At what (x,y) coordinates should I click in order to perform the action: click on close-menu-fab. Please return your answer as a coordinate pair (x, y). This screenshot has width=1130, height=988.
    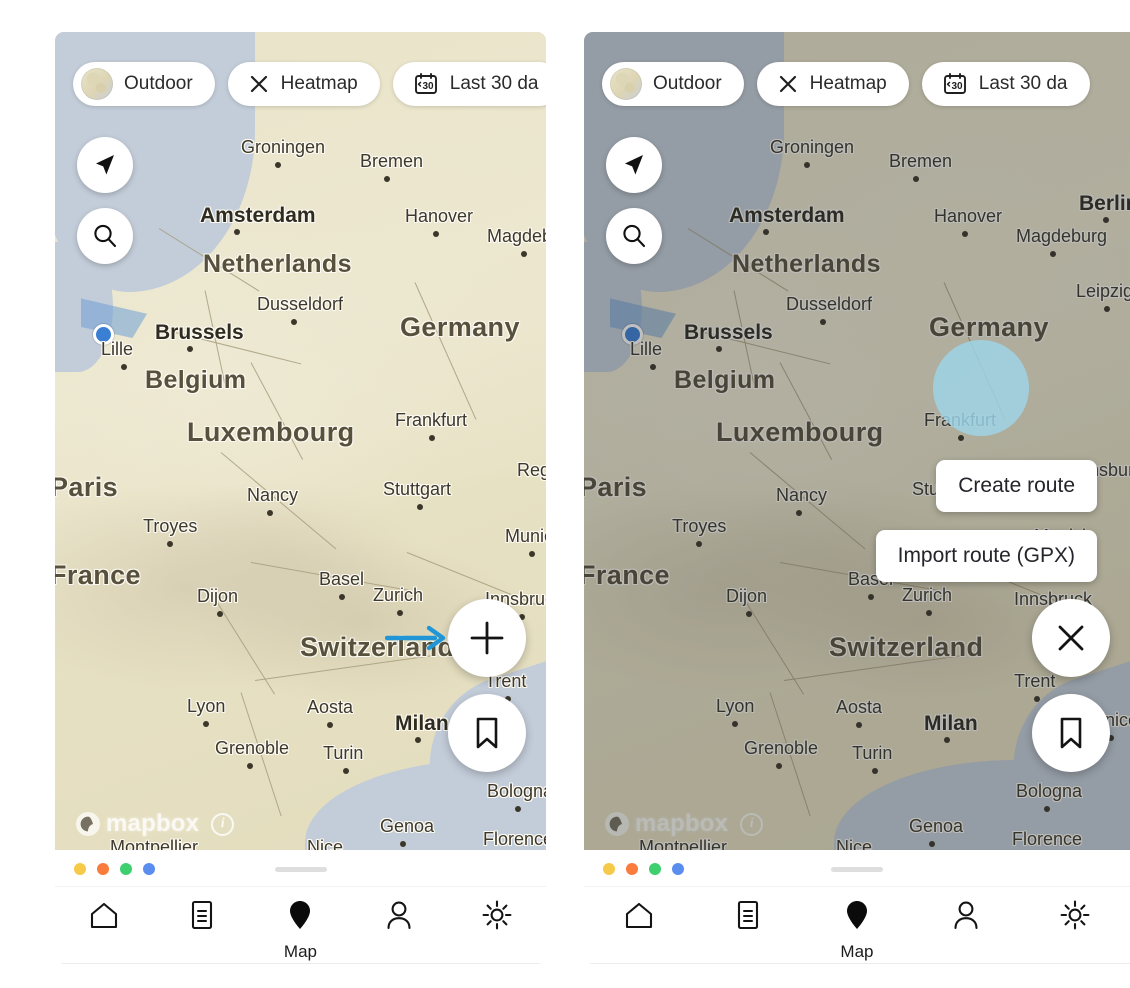
    Looking at the image, I should click on (1071, 638).